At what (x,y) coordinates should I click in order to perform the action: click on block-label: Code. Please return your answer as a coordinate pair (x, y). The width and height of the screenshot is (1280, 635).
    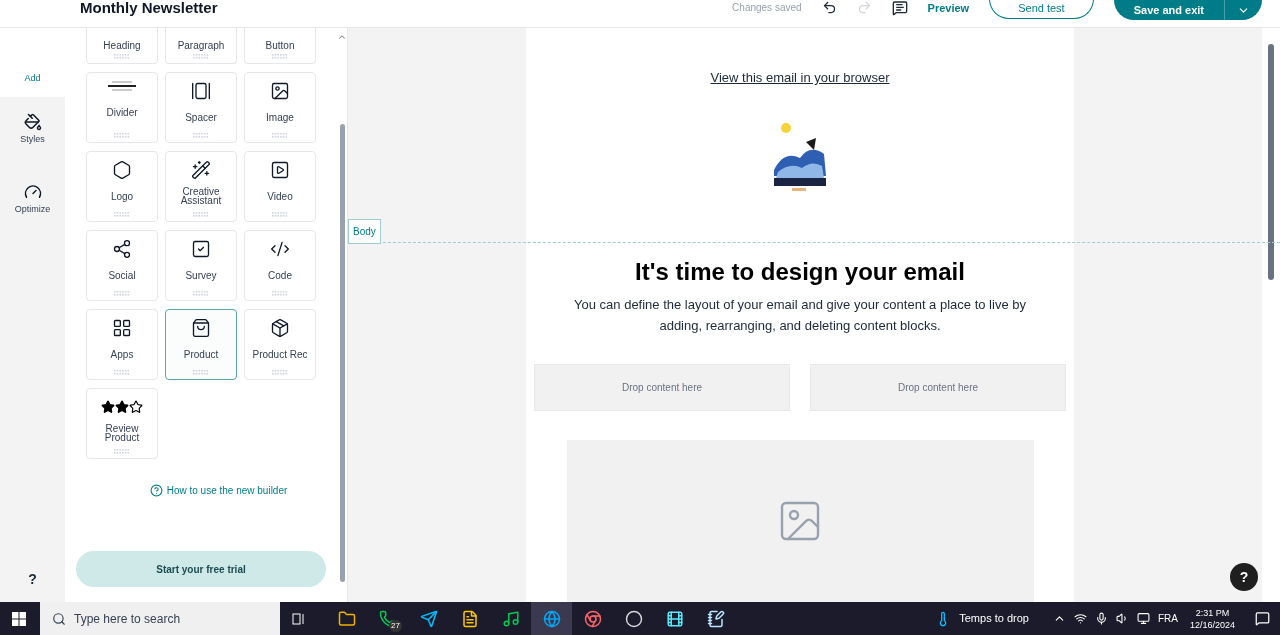
    Looking at the image, I should click on (280, 275).